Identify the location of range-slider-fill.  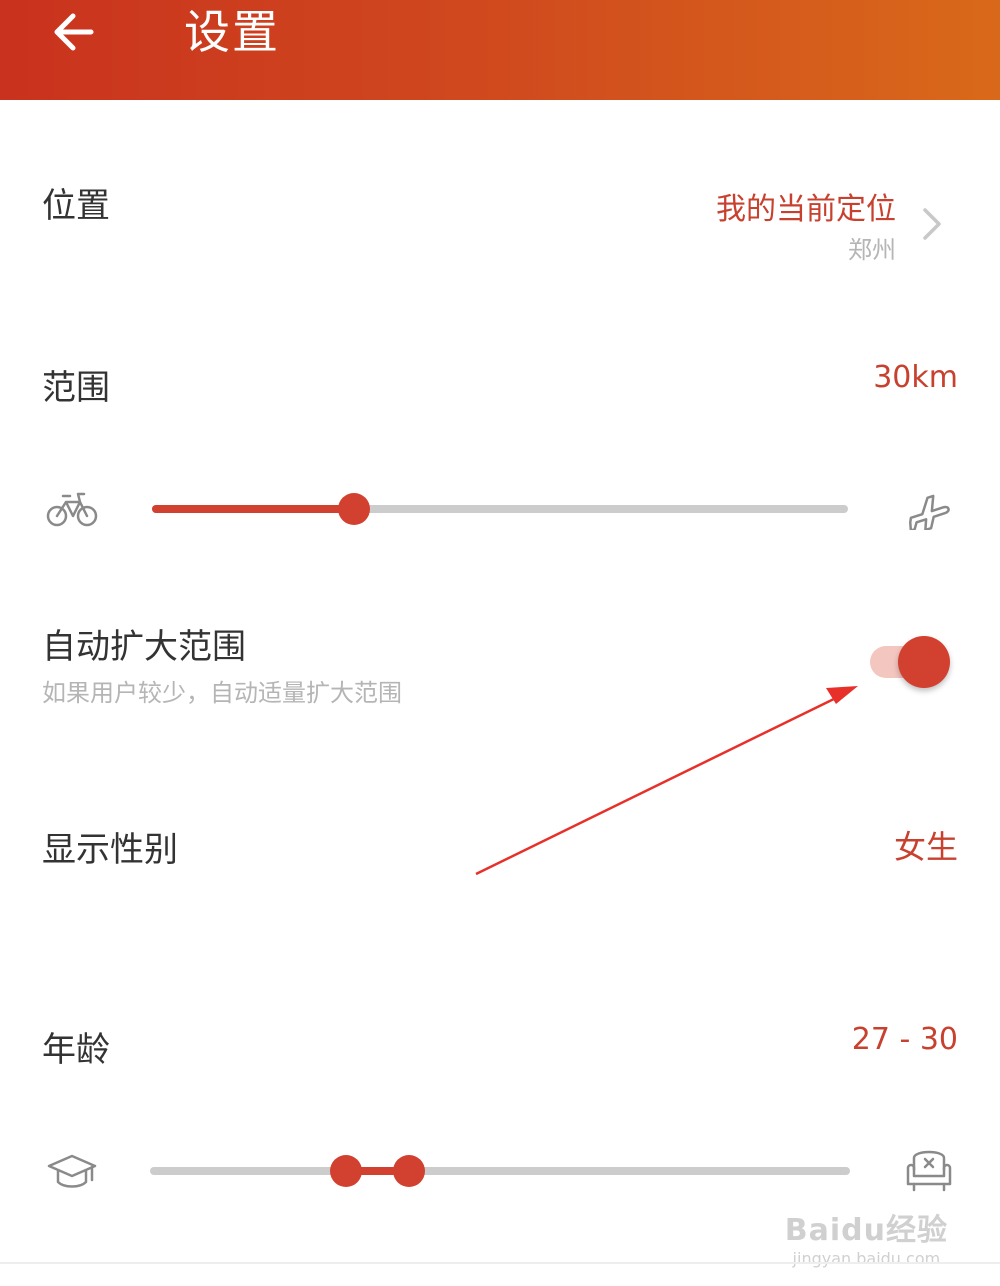
(253, 509).